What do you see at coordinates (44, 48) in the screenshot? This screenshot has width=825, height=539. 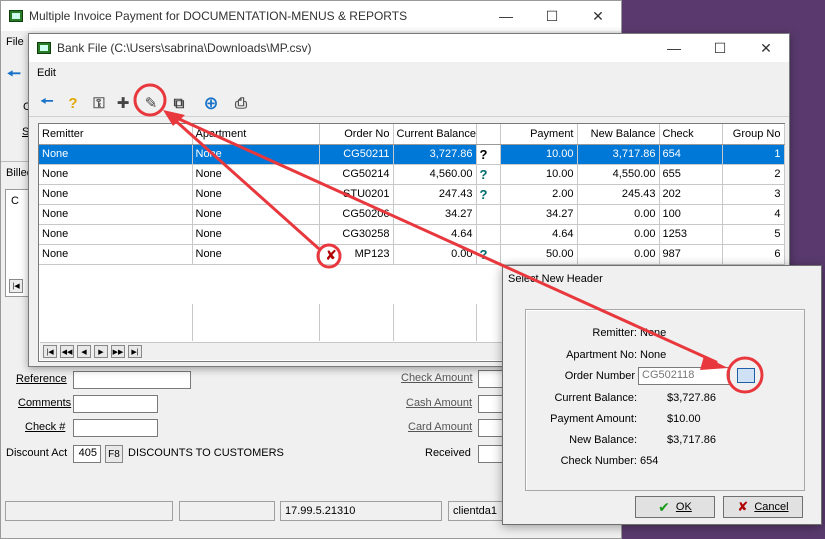 I see `bank-app-icon` at bounding box center [44, 48].